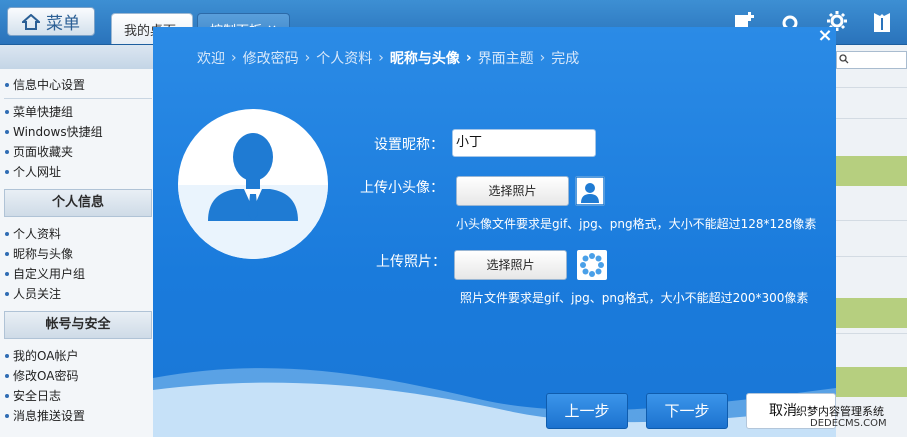 The height and width of the screenshot is (437, 907). I want to click on sidebar-group-account: 我的OA帐户 修改OA密码 安全日志 消息推送设置, so click(76, 386).